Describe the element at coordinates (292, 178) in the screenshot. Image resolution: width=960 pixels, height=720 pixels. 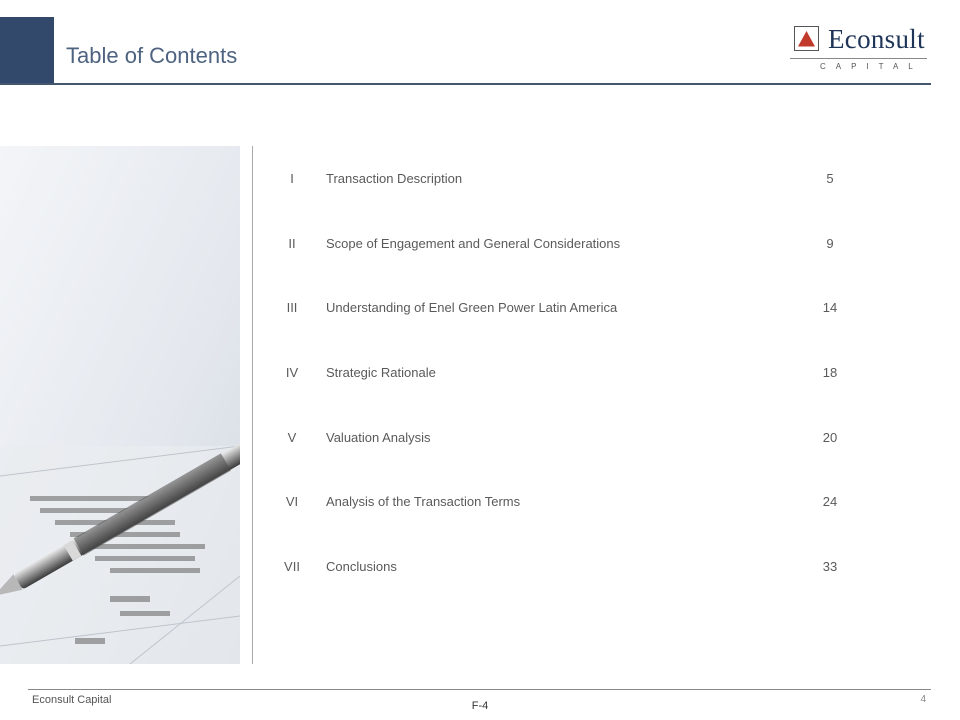
I see `toc-number: I` at that location.